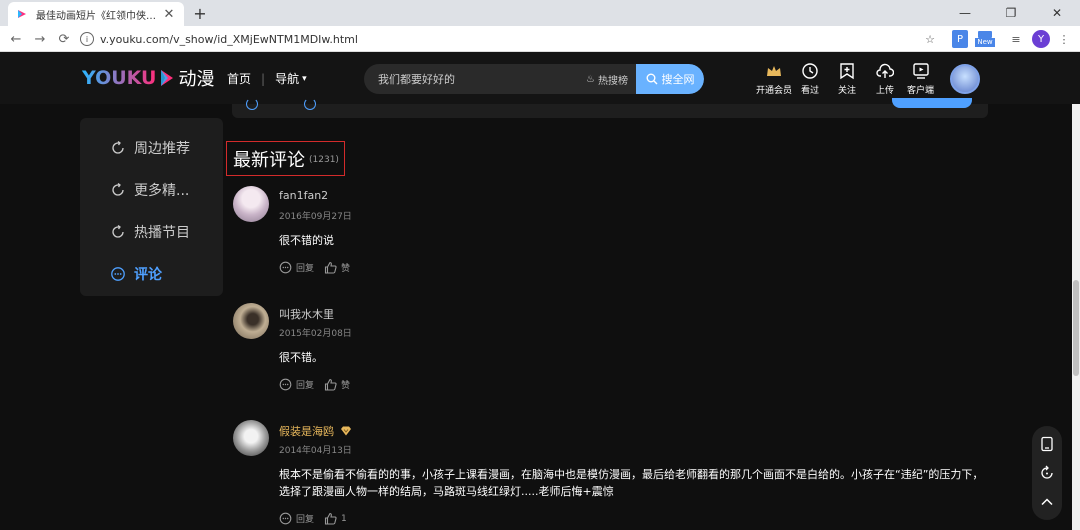 This screenshot has width=1080, height=530. Describe the element at coordinates (1047, 502) in the screenshot. I see `back-to-top-icon` at that location.